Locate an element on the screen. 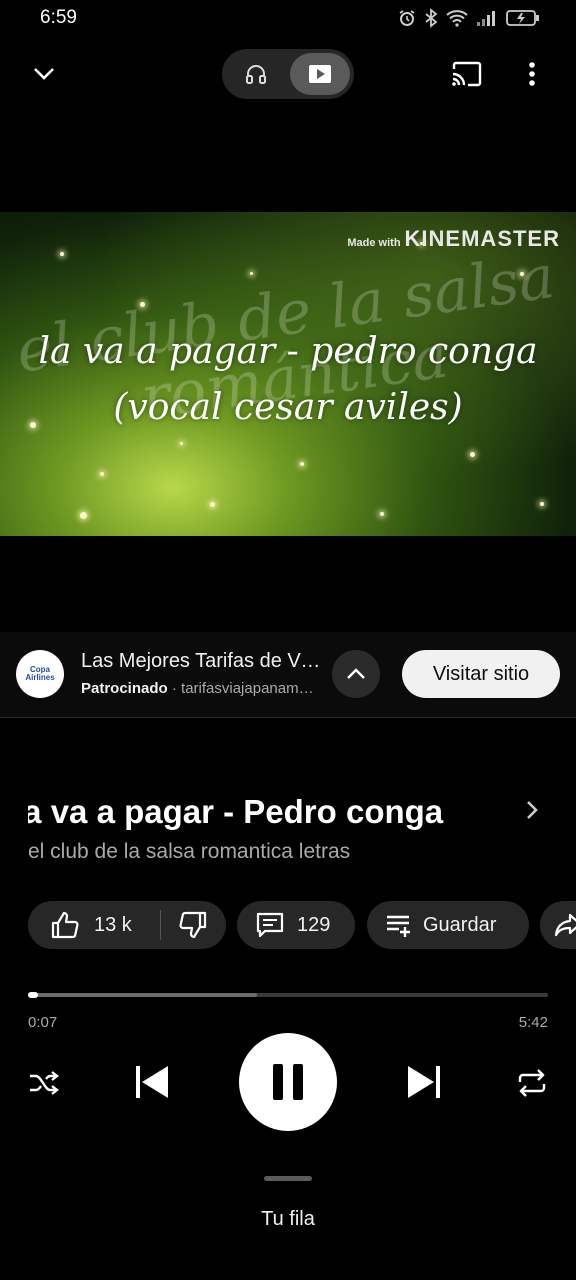 Image resolution: width=576 pixels, height=1280 pixels. save-label: Guardar is located at coordinates (460, 924).